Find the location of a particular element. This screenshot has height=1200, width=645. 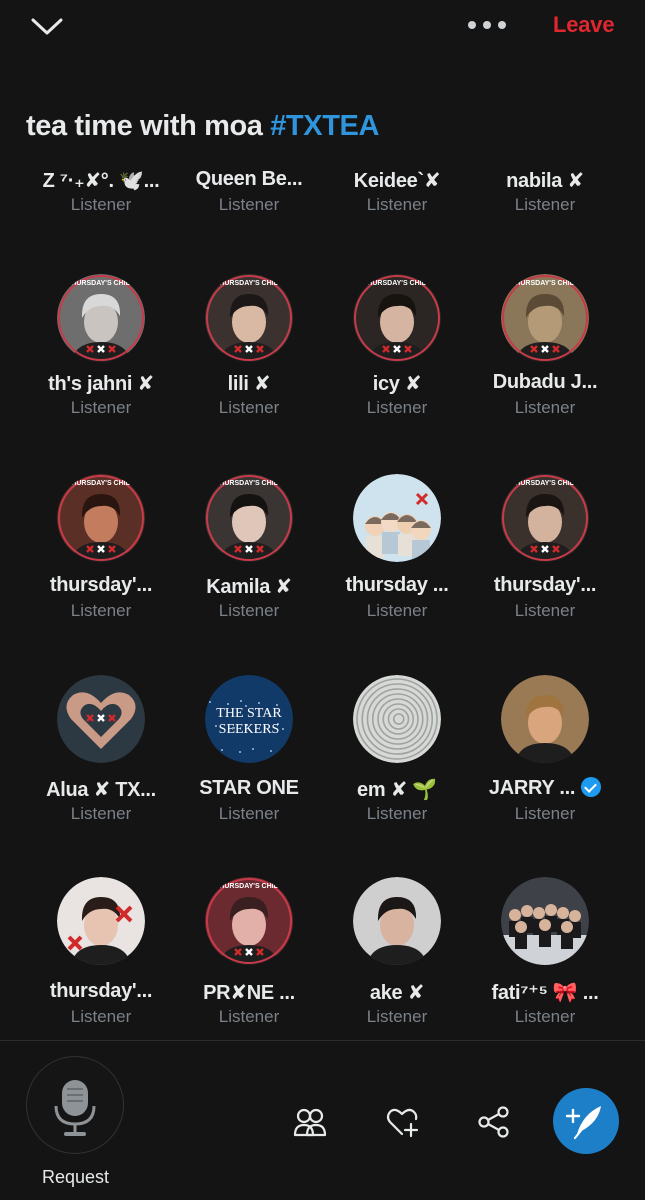

star-seekers-line1: THE STAR is located at coordinates (249, 713).